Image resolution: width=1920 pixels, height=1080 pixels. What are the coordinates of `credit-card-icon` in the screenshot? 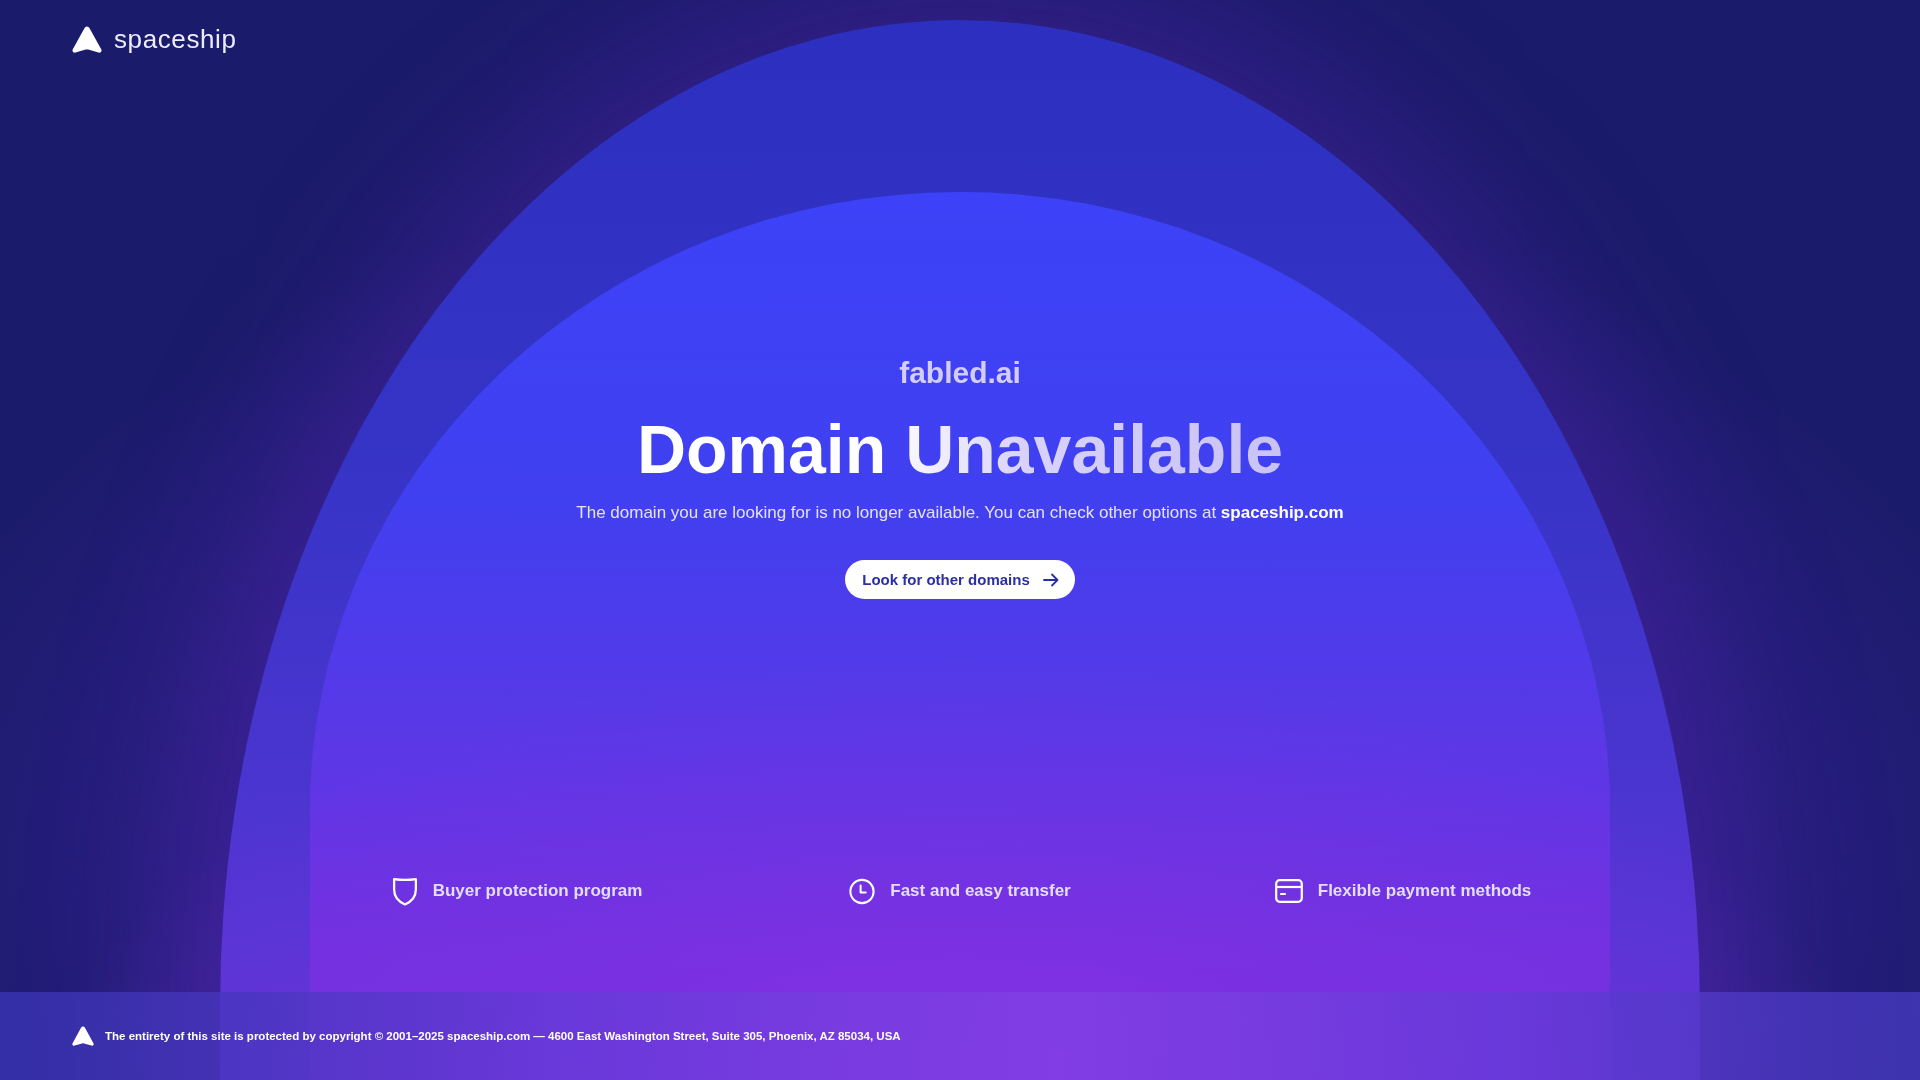 It's located at (1288, 891).